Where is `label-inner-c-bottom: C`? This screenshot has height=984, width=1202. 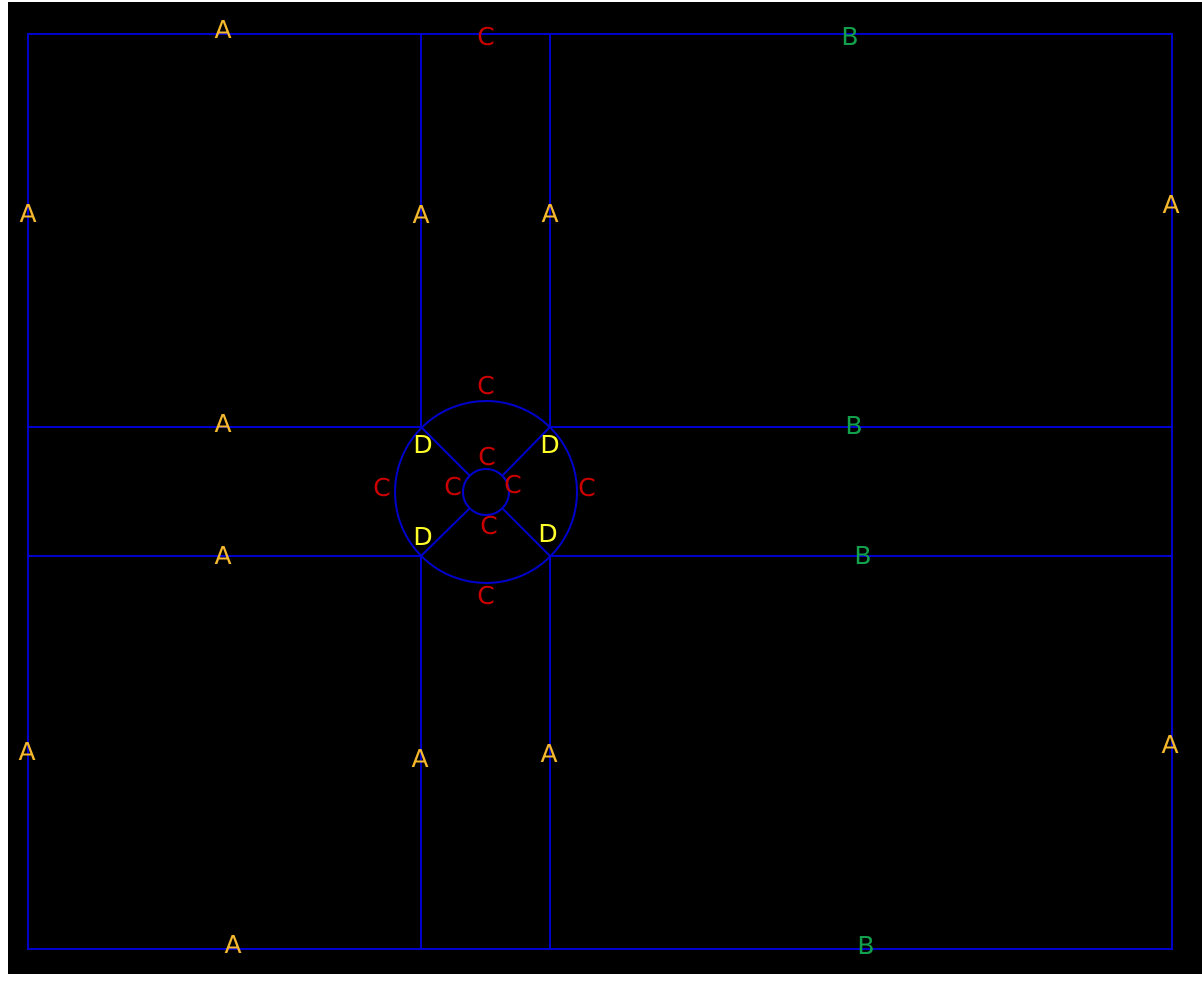
label-inner-c-bottom: C is located at coordinates (488, 525).